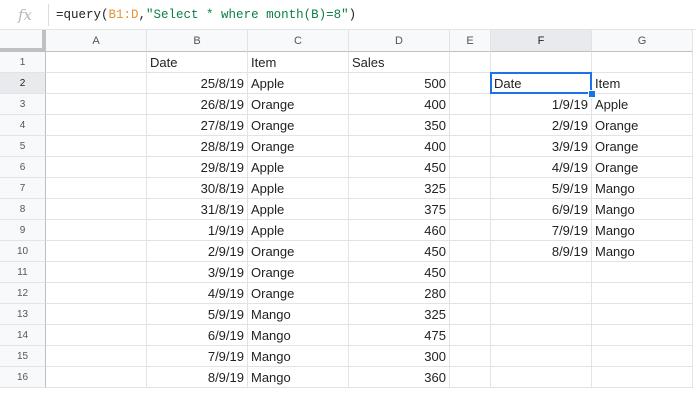  What do you see at coordinates (96, 314) in the screenshot?
I see `cell-a13` at bounding box center [96, 314].